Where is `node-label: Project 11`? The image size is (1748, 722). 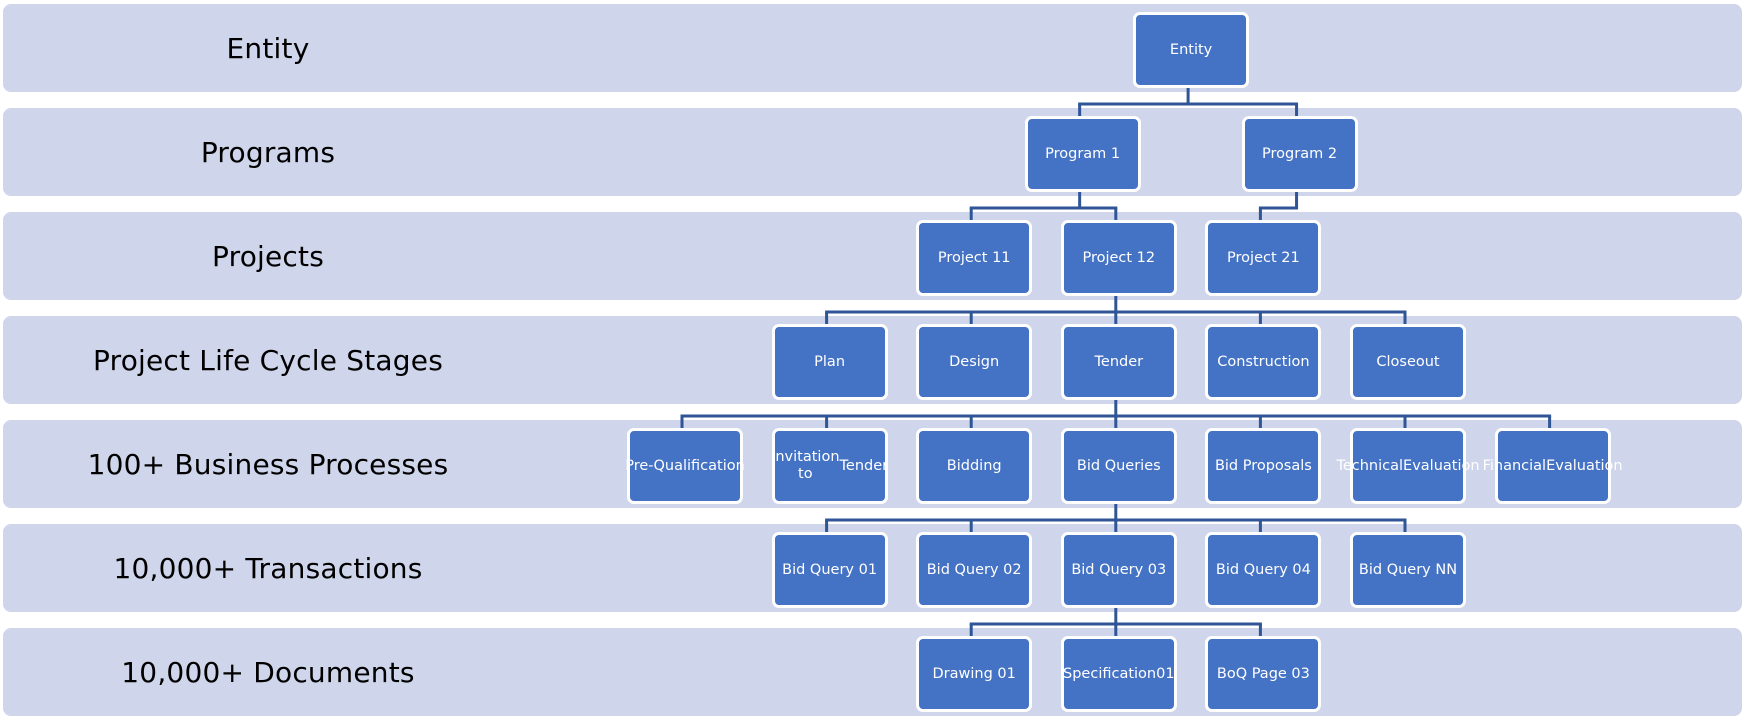 node-label: Project 11 is located at coordinates (974, 257).